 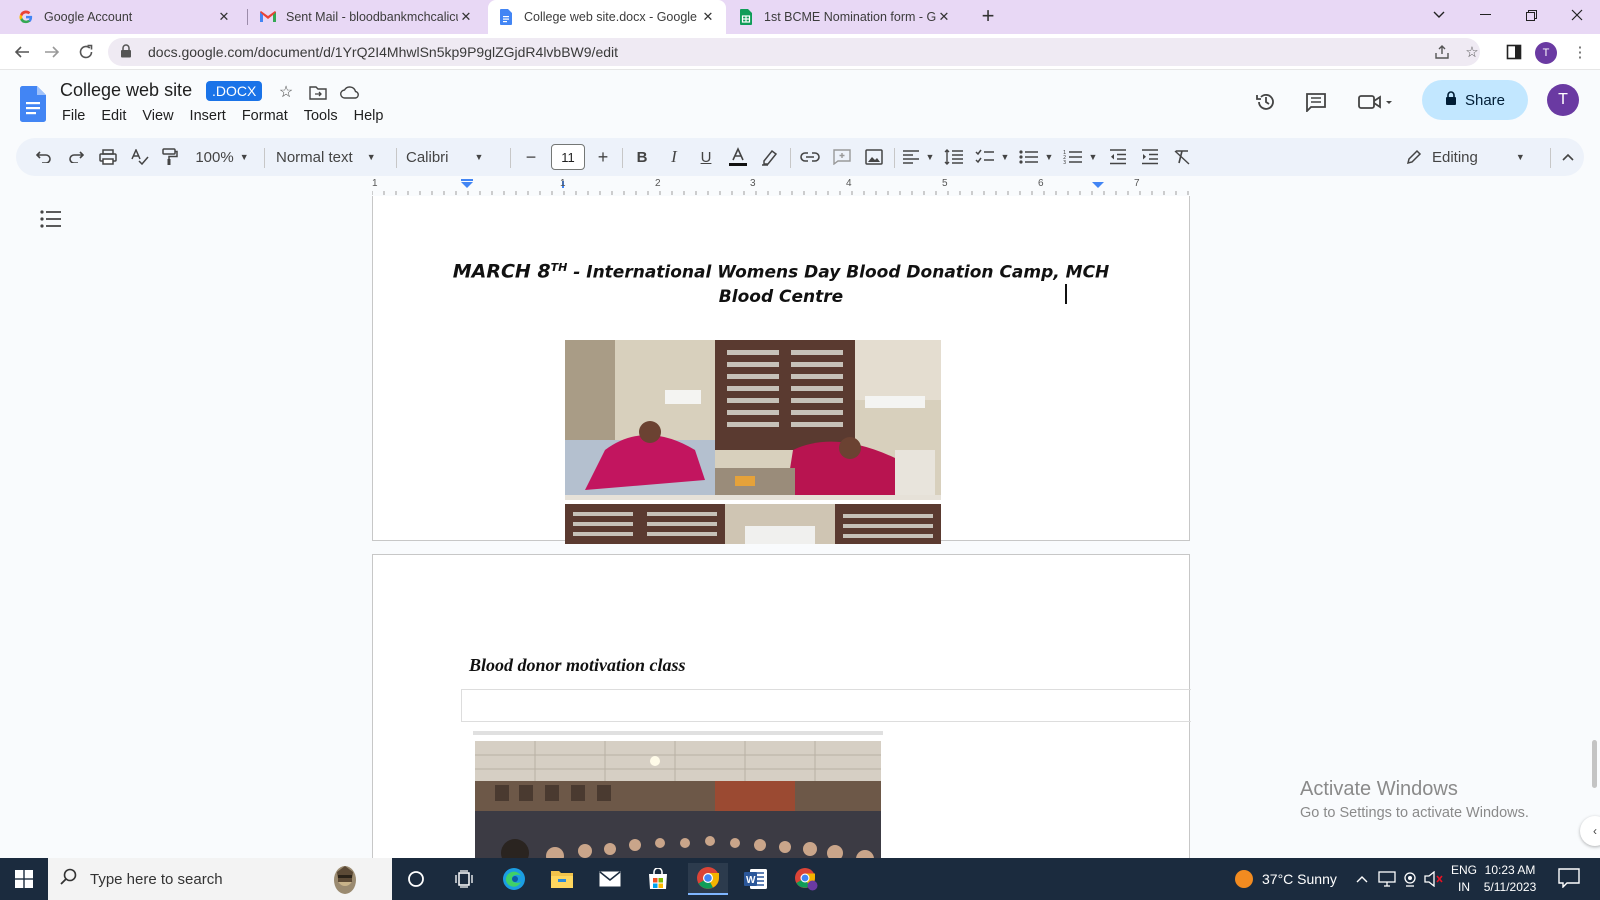 I want to click on clear-formatting-icon, so click(x=1182, y=157).